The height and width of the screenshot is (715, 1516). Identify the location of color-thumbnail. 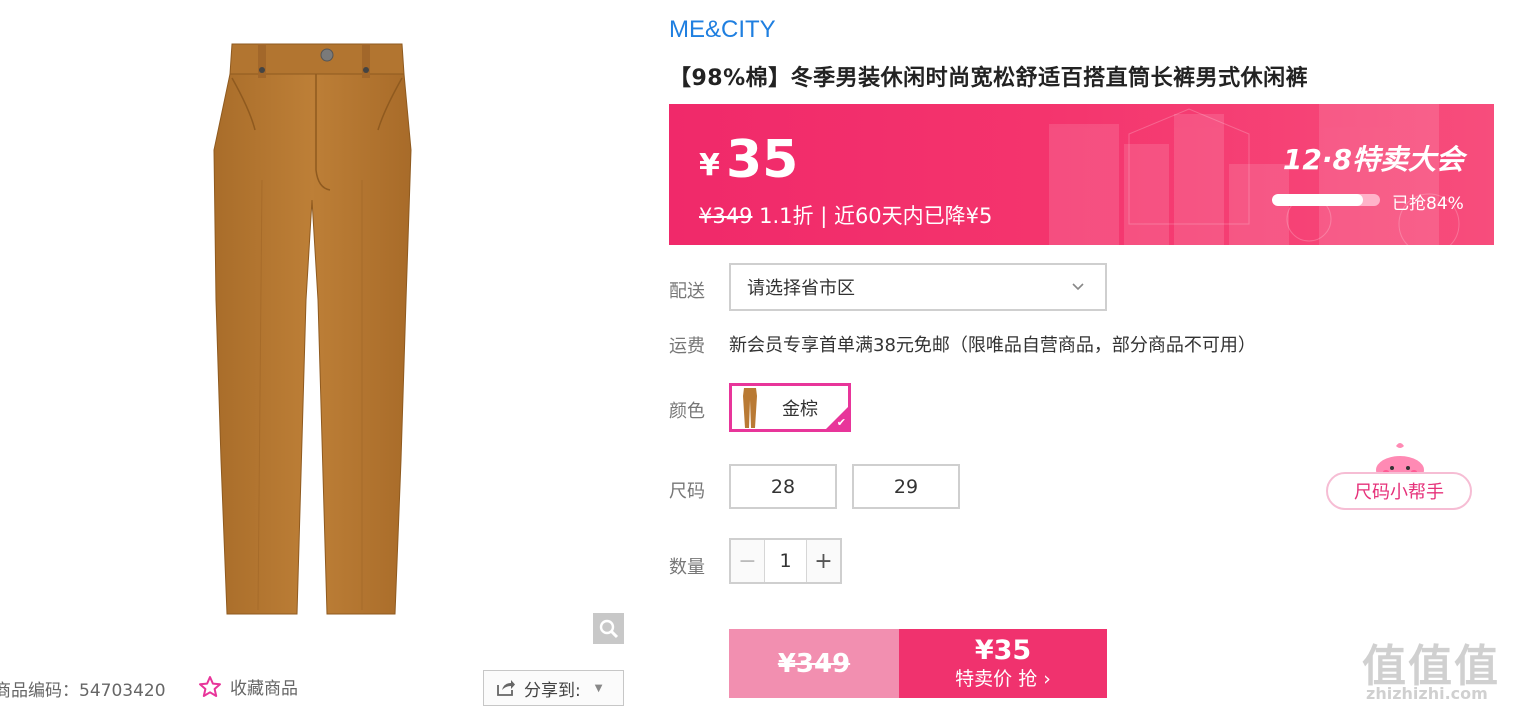
(750, 407).